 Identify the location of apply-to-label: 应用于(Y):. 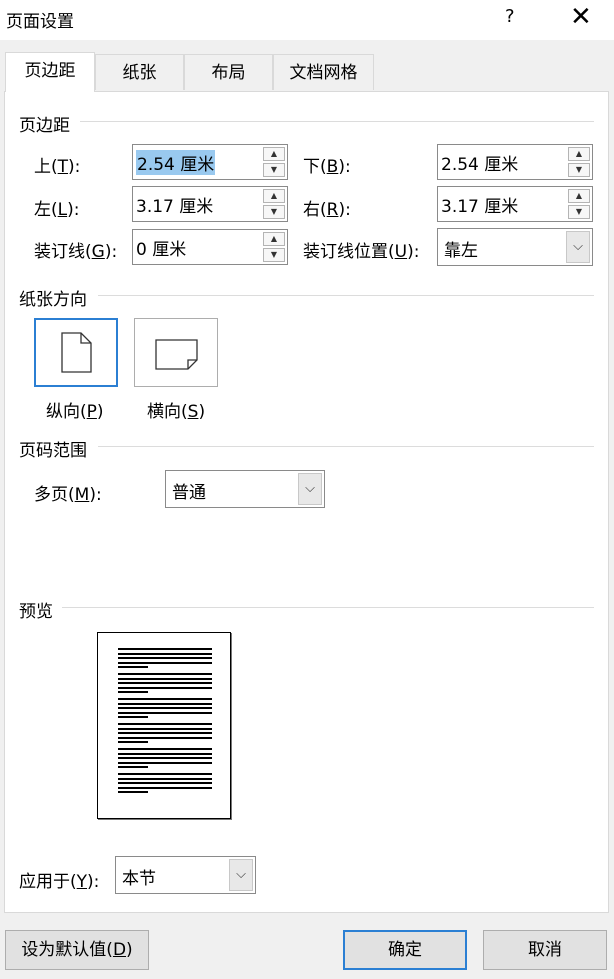
(59, 882).